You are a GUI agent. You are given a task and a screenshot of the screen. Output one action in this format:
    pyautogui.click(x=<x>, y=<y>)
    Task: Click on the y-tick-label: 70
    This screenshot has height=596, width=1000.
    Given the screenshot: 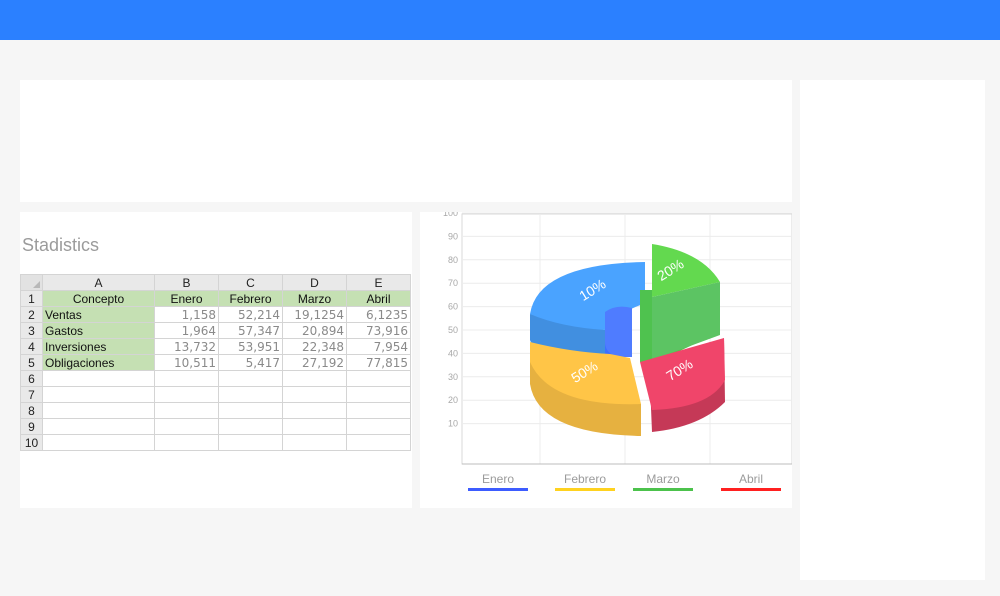 What is the action you would take?
    pyautogui.click(x=453, y=283)
    